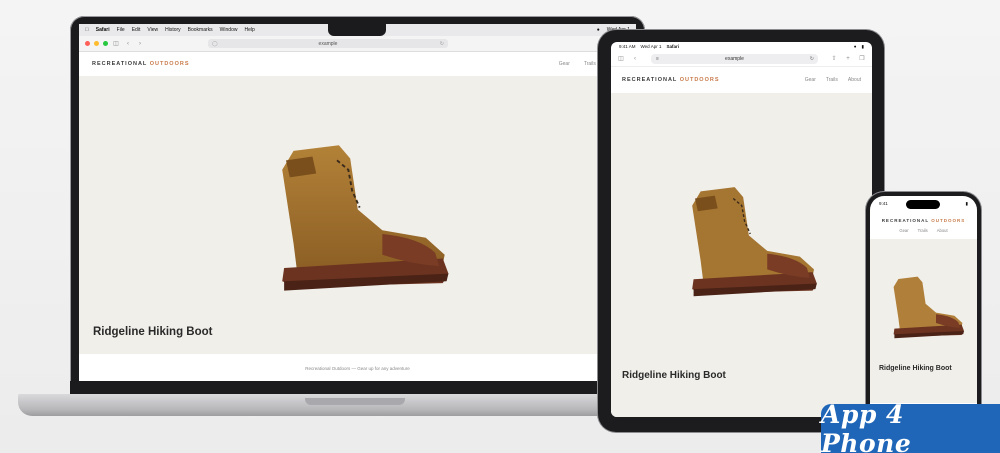 The width and height of the screenshot is (1000, 453). I want to click on shield-icon: ◯, so click(215, 43).